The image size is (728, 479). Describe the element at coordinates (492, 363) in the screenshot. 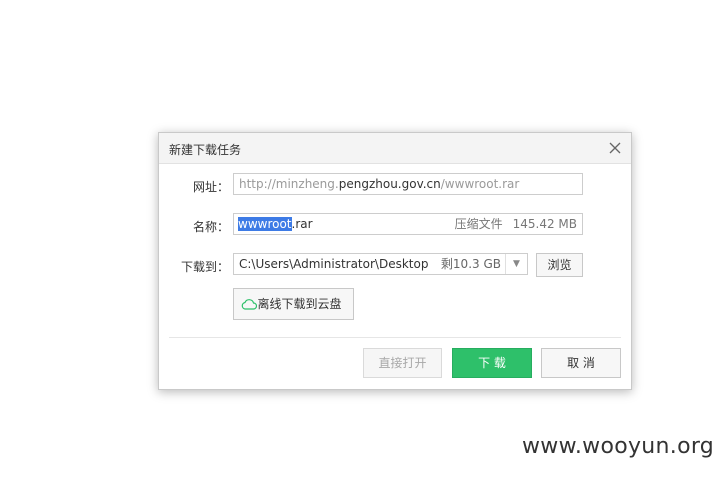

I see `download-button: 下 载` at that location.